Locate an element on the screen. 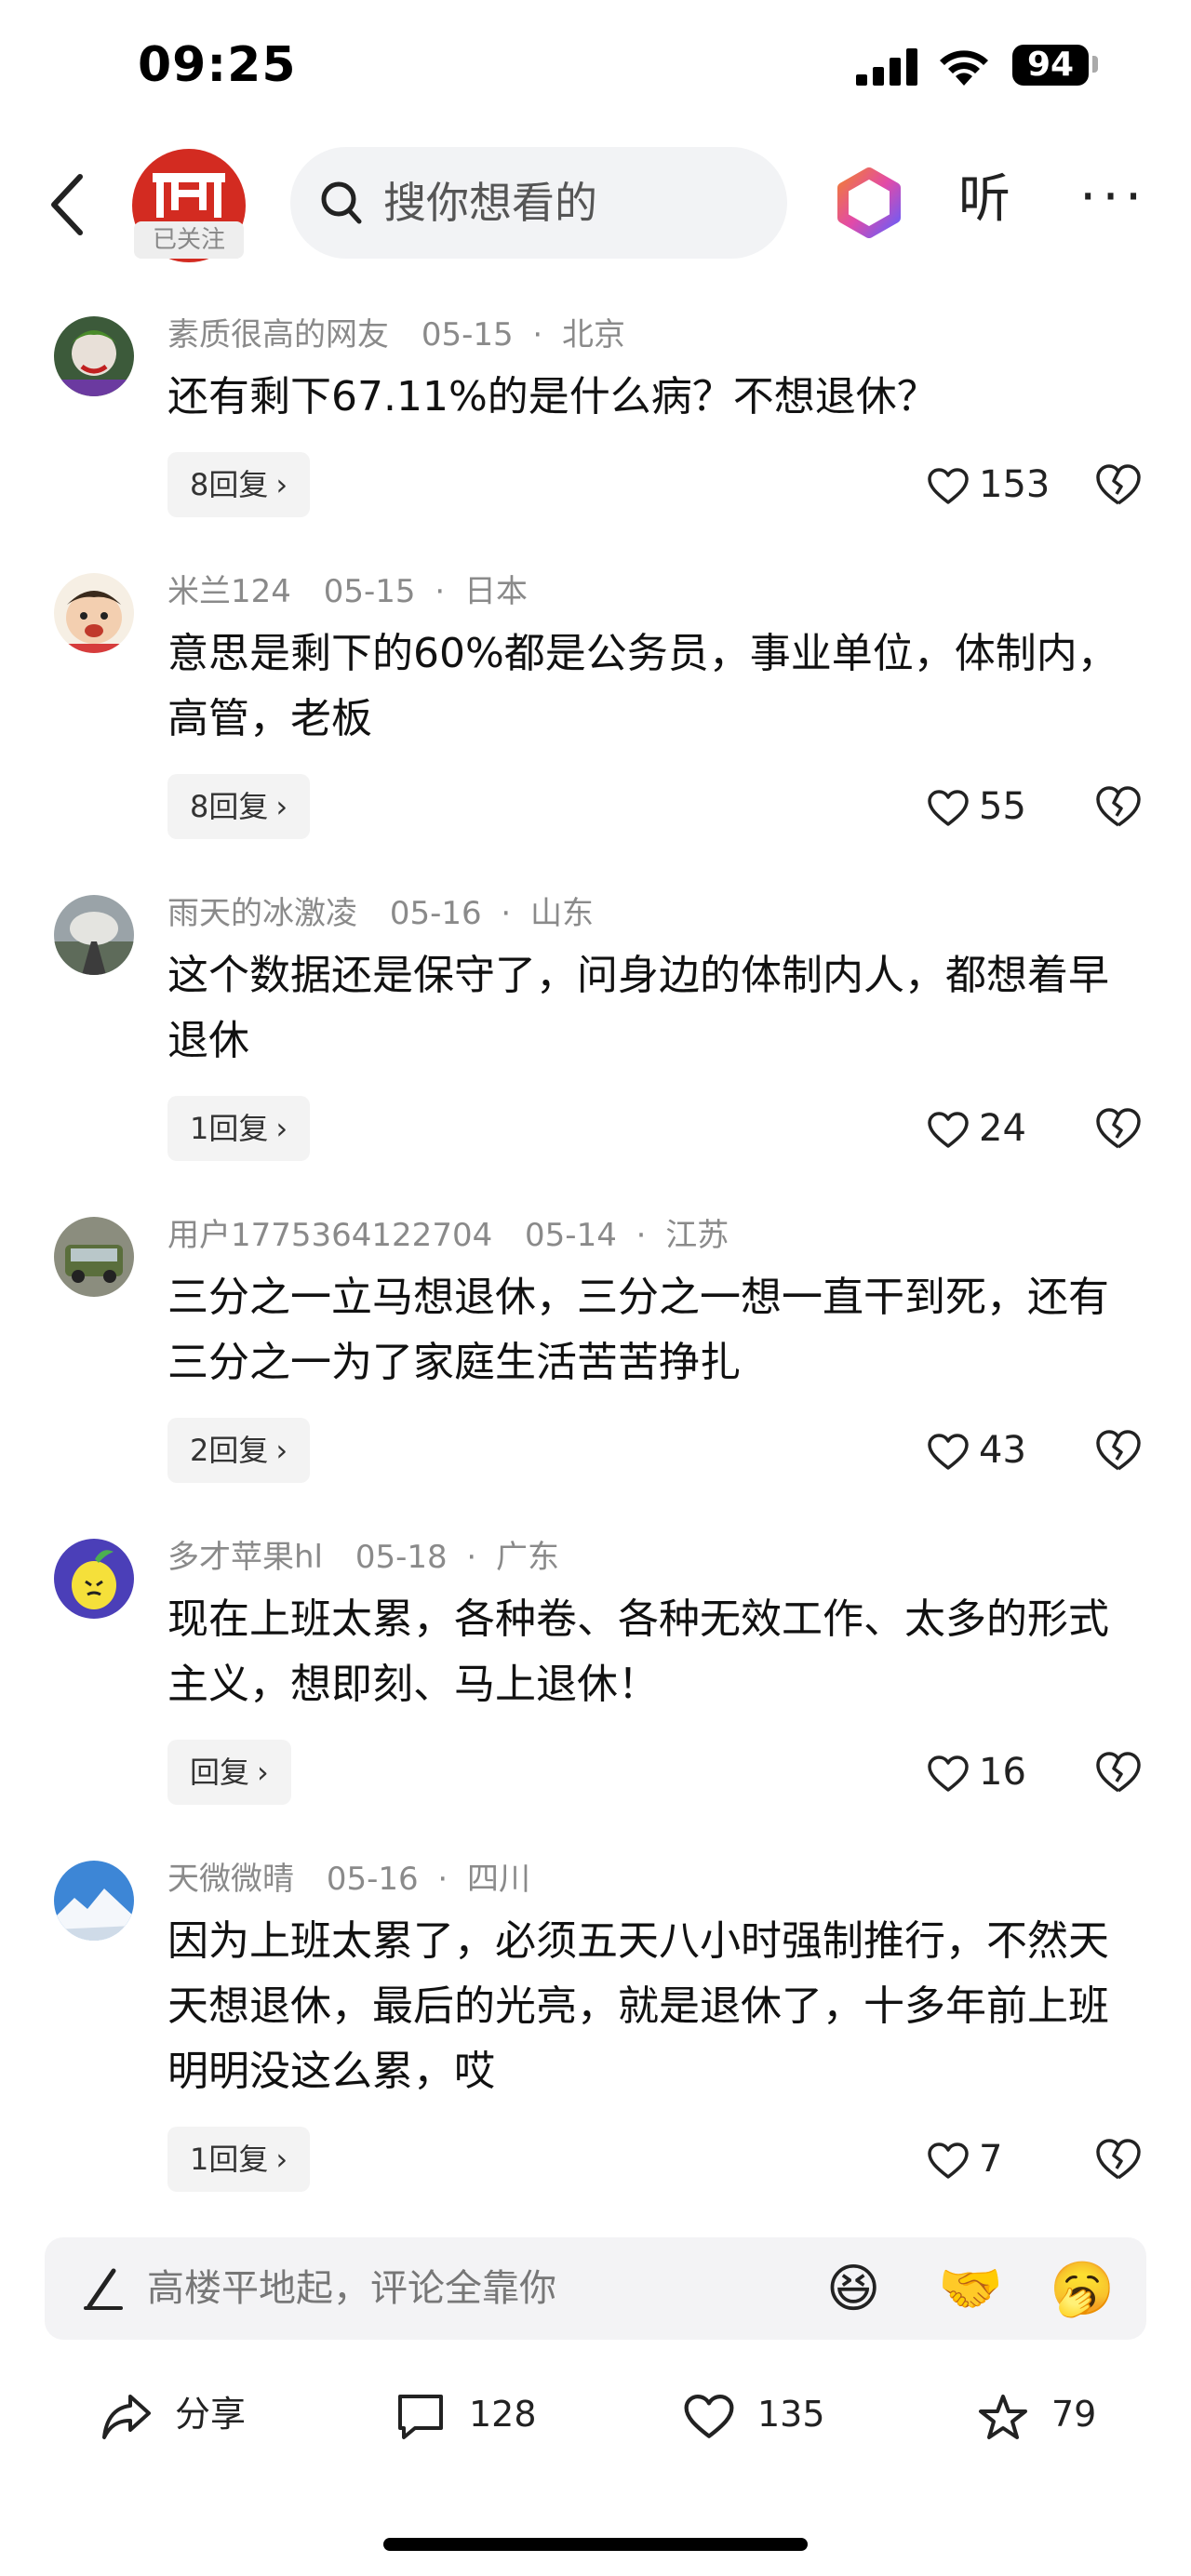 The image size is (1191, 2576). comment-text: 三分之一立马想退休，三分之一想一直干到死，还有三分之一为了家庭生活苦苦挣扎 is located at coordinates (638, 1330).